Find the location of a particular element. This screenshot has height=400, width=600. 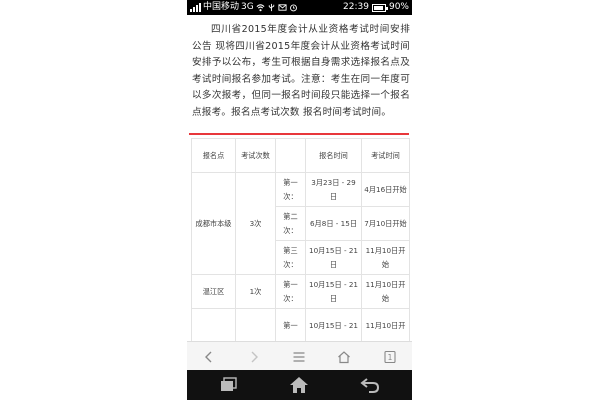

exam-cell: 7月10日开始 is located at coordinates (385, 223).